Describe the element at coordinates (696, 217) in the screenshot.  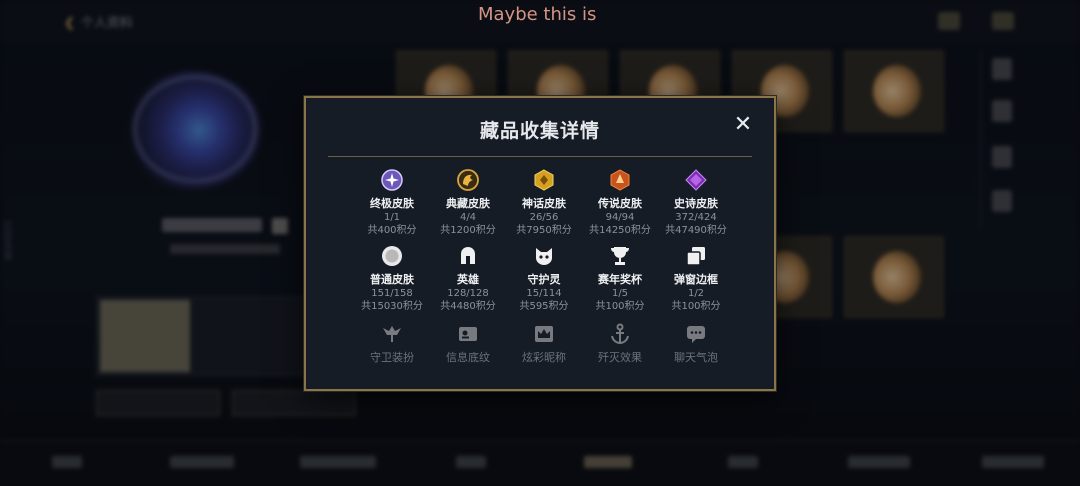
I see `item-count: 372/424` at that location.